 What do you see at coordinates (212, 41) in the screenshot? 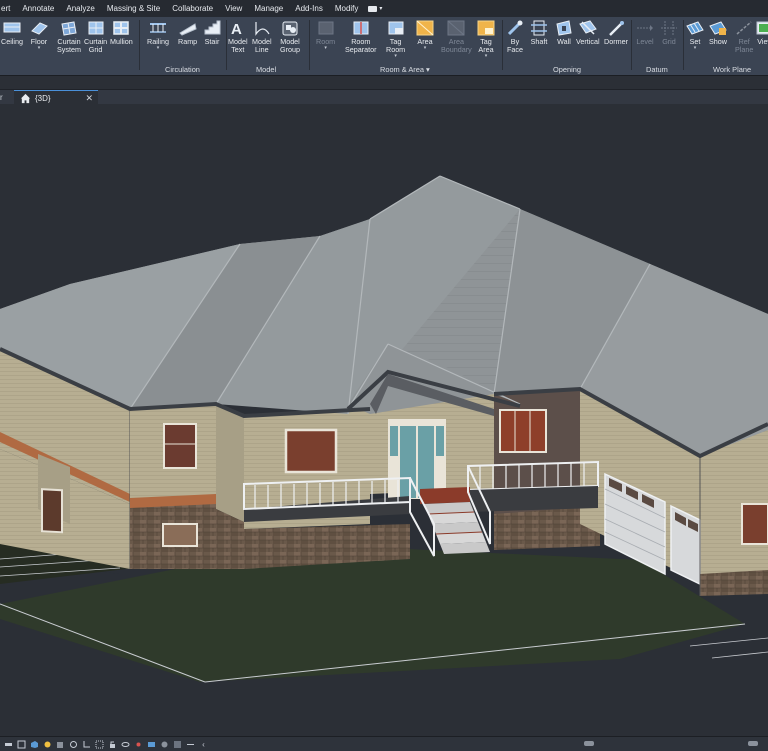
I see `stair-label: Stair` at bounding box center [212, 41].